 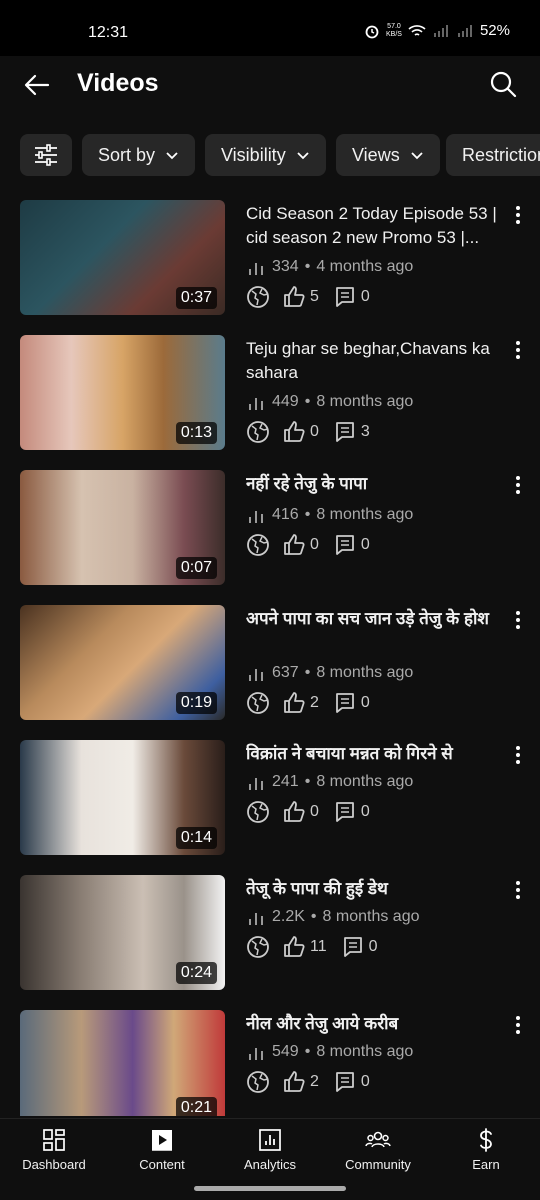 I want to click on video-title: नहीं रहे तेजु के पापा, so click(x=377, y=484).